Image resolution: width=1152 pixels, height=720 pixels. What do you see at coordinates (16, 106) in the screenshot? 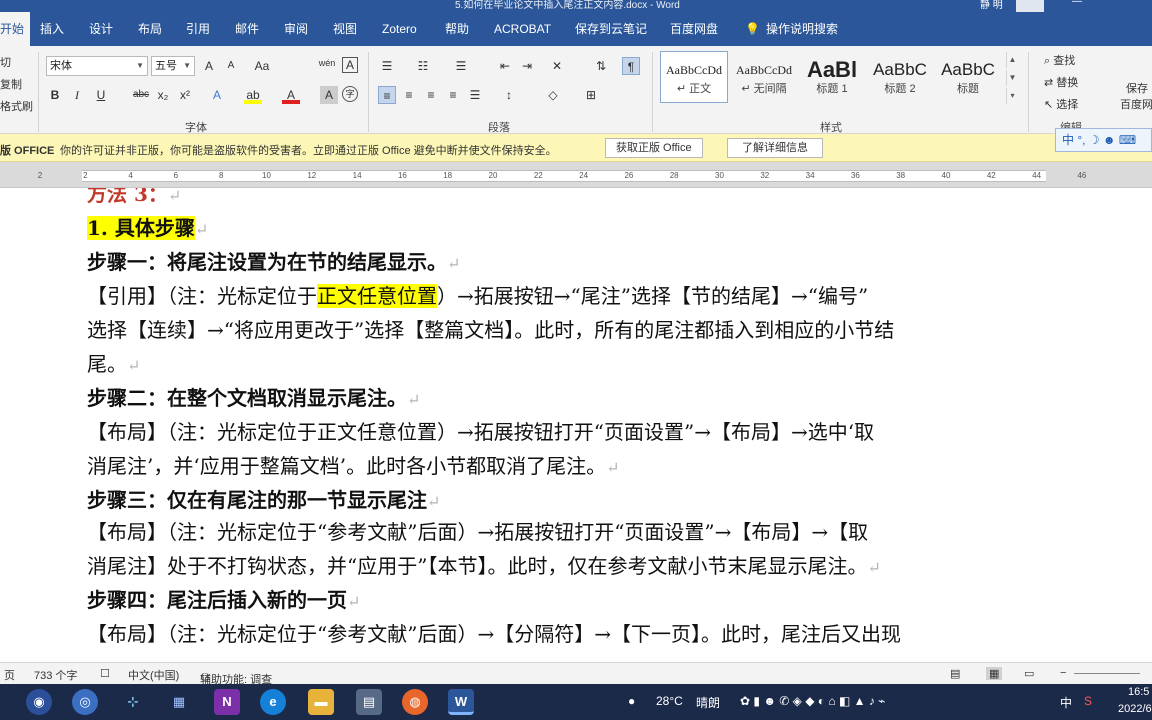
I see `format-painter-button: 格式刷` at bounding box center [16, 106].